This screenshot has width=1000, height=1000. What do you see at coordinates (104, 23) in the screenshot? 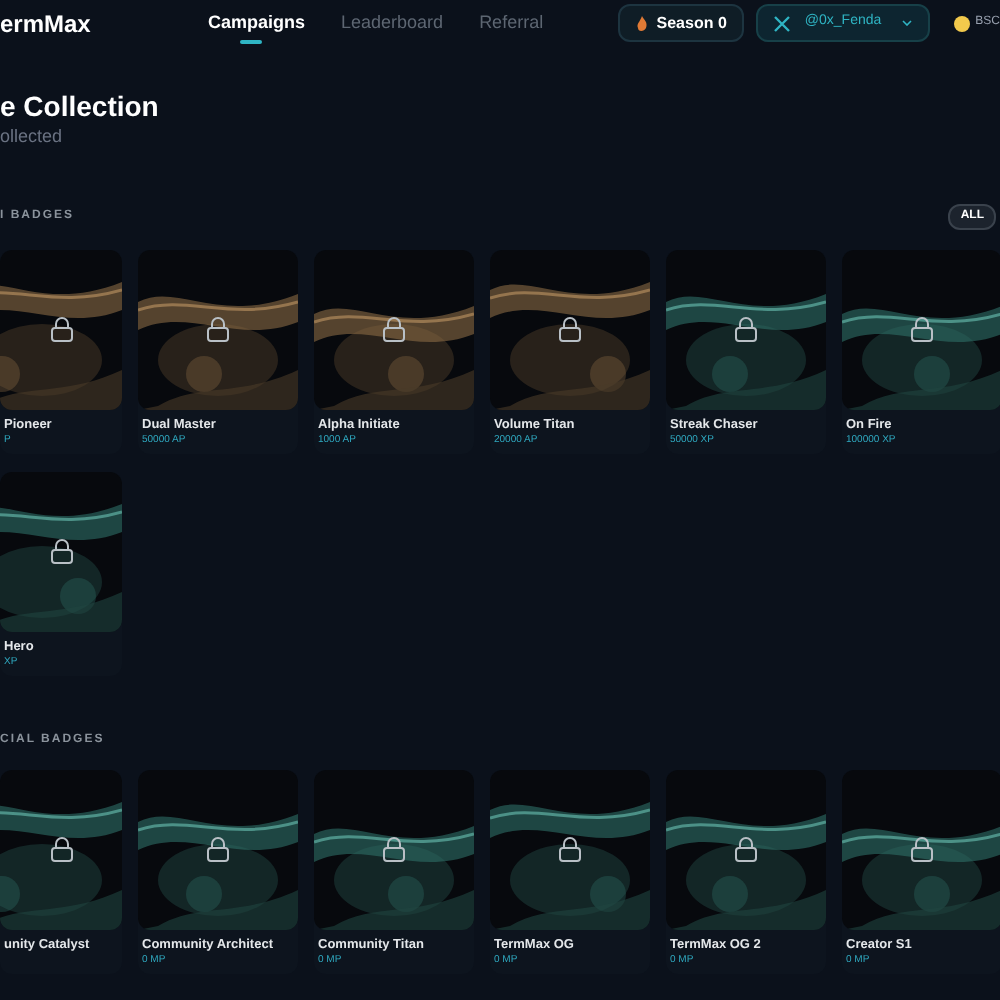
I see `brand-logo-text: ermMax` at bounding box center [104, 23].